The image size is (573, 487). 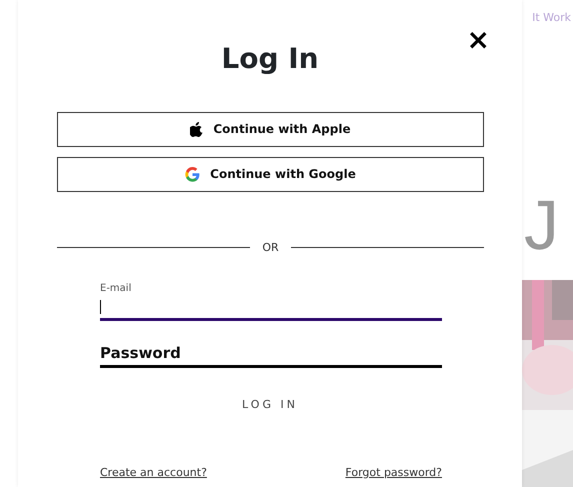 What do you see at coordinates (192, 174) in the screenshot?
I see `google-icon` at bounding box center [192, 174].